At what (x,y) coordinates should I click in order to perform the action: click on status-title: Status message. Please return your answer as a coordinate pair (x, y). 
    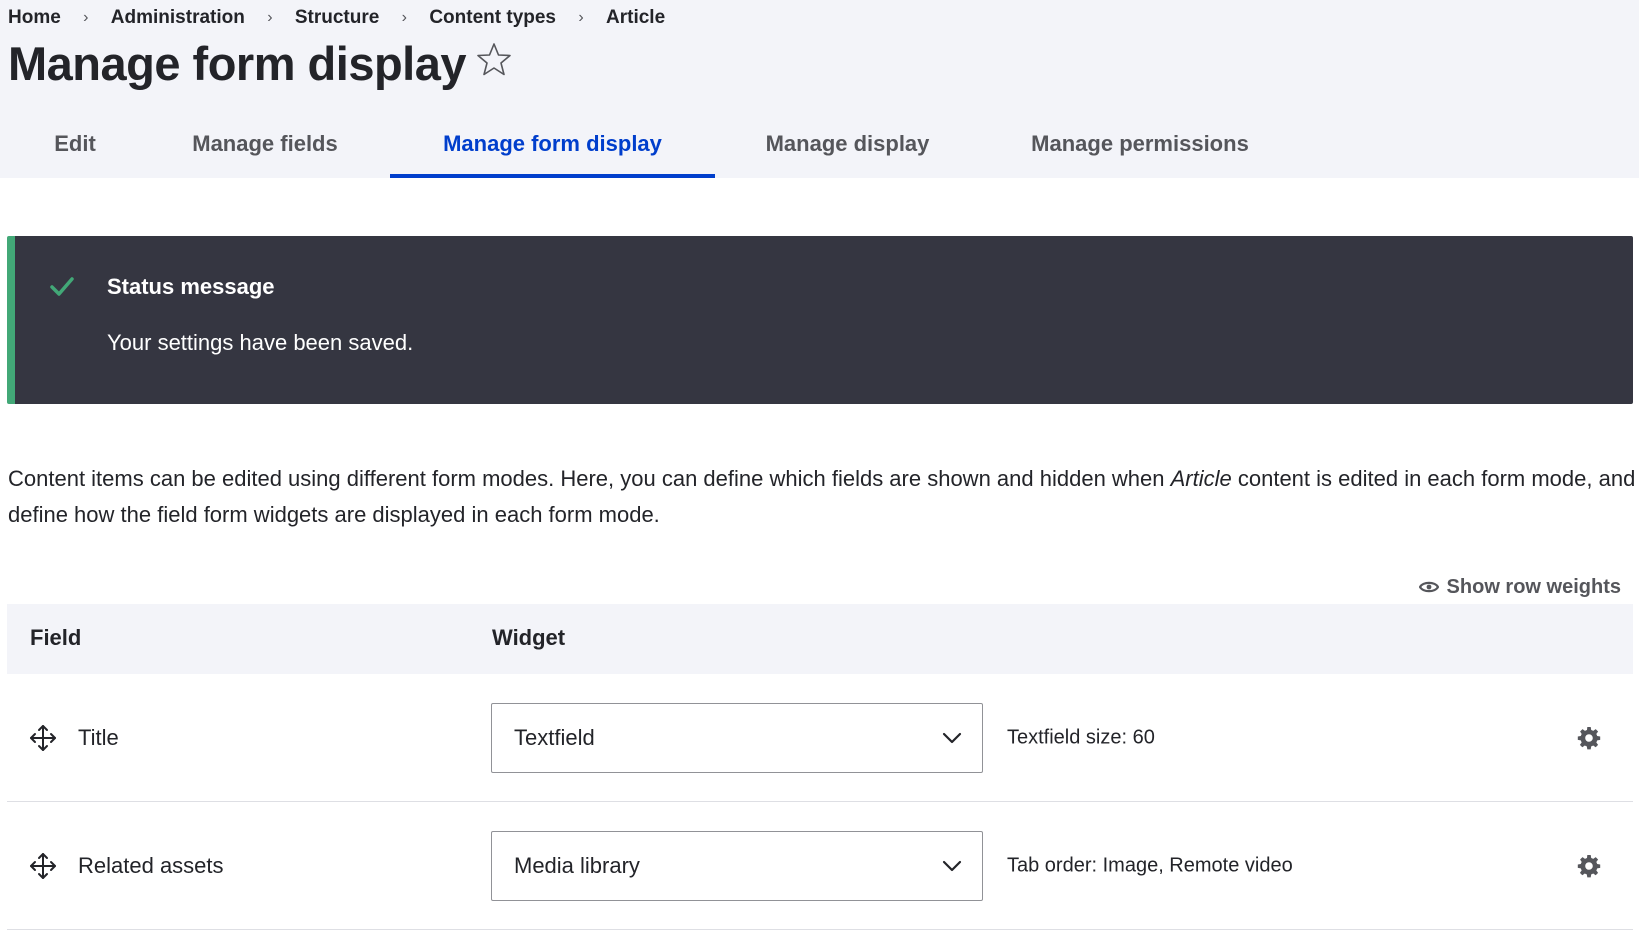
    Looking at the image, I should click on (191, 286).